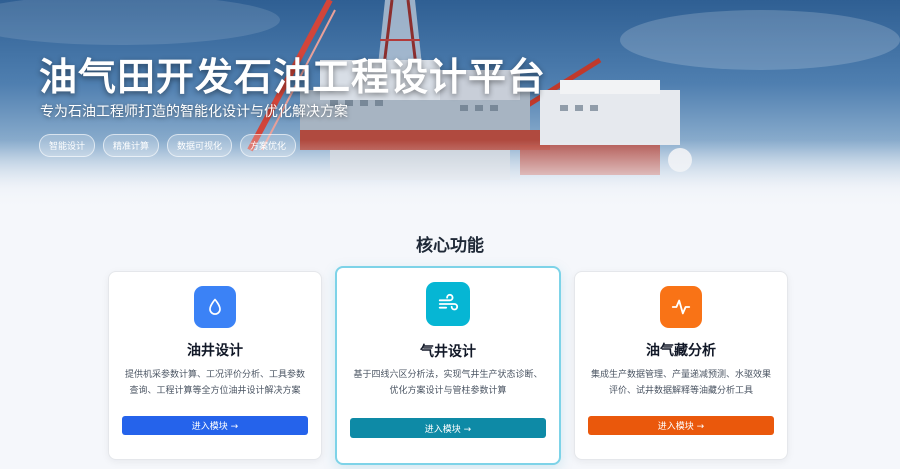  I want to click on tag-data-viz: 数据可视化, so click(200, 145).